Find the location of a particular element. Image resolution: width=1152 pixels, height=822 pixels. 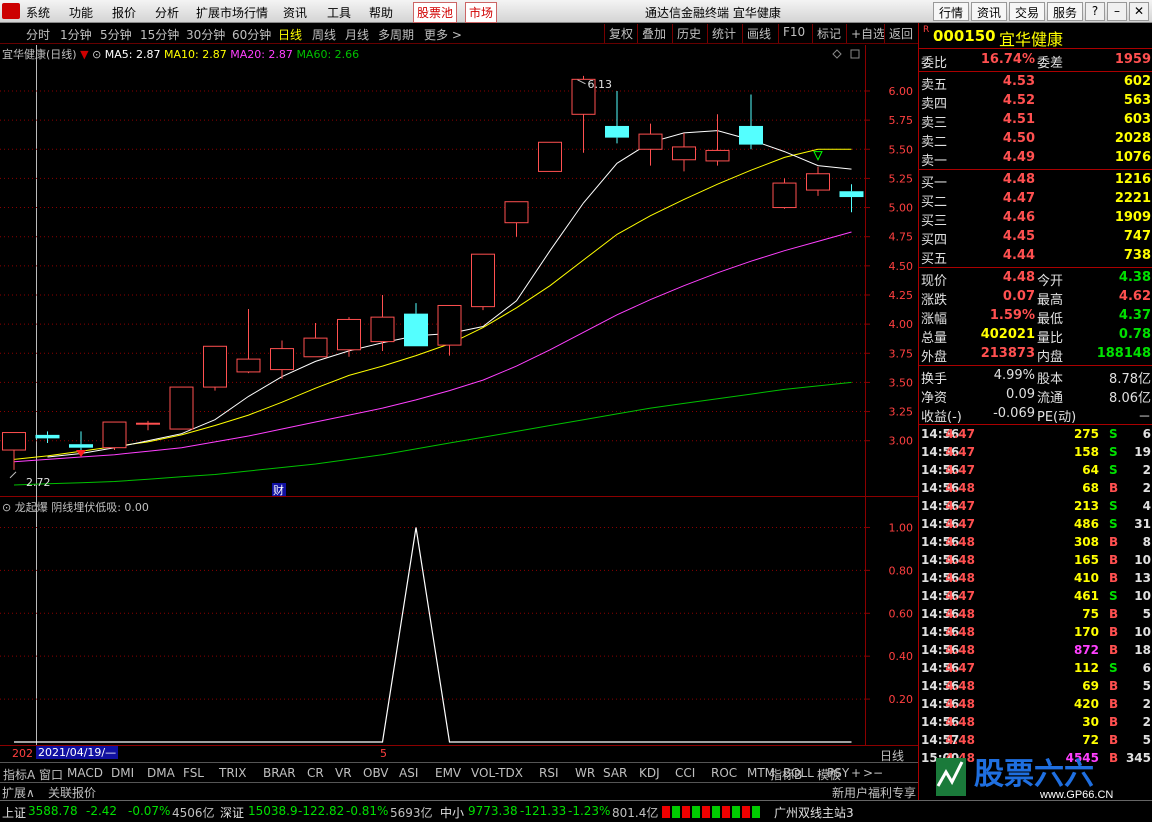

indicator-tab: 指标A is located at coordinates (19, 774).